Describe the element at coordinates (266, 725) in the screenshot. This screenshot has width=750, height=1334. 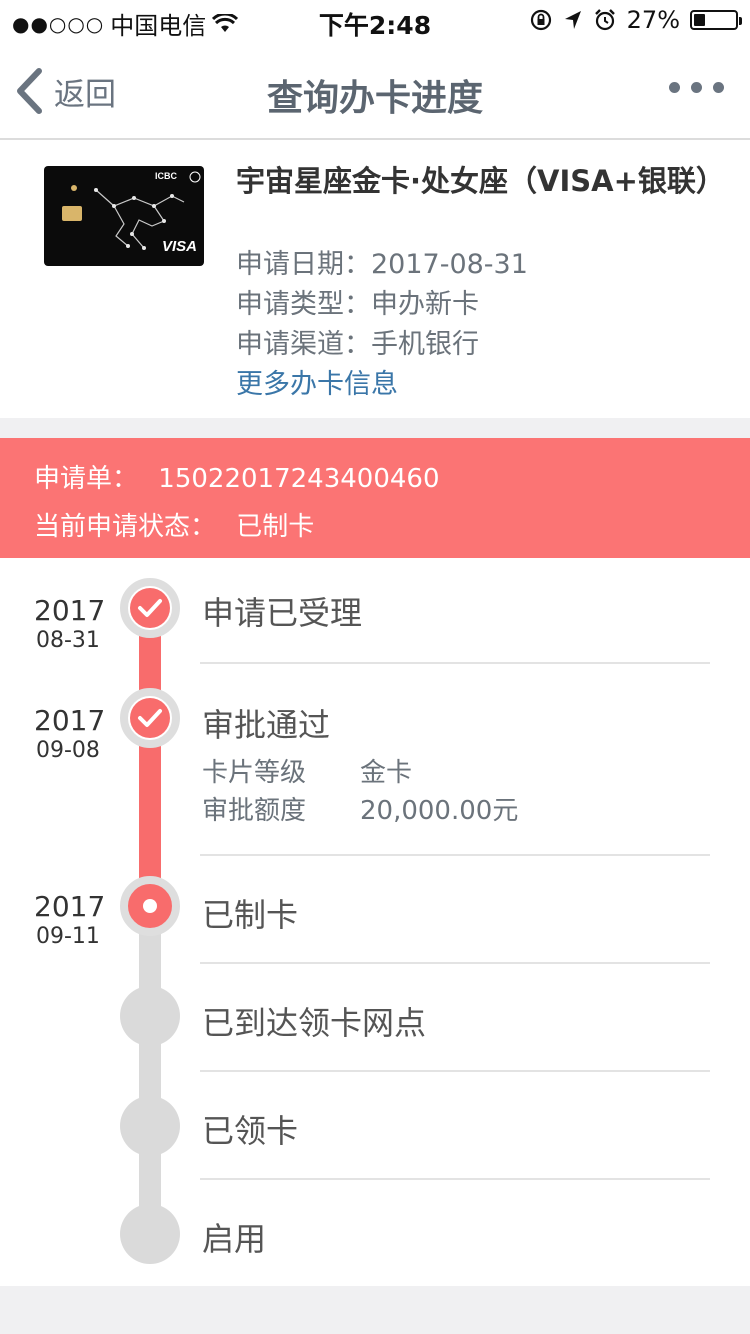
I see `step-label: 审批通过` at that location.